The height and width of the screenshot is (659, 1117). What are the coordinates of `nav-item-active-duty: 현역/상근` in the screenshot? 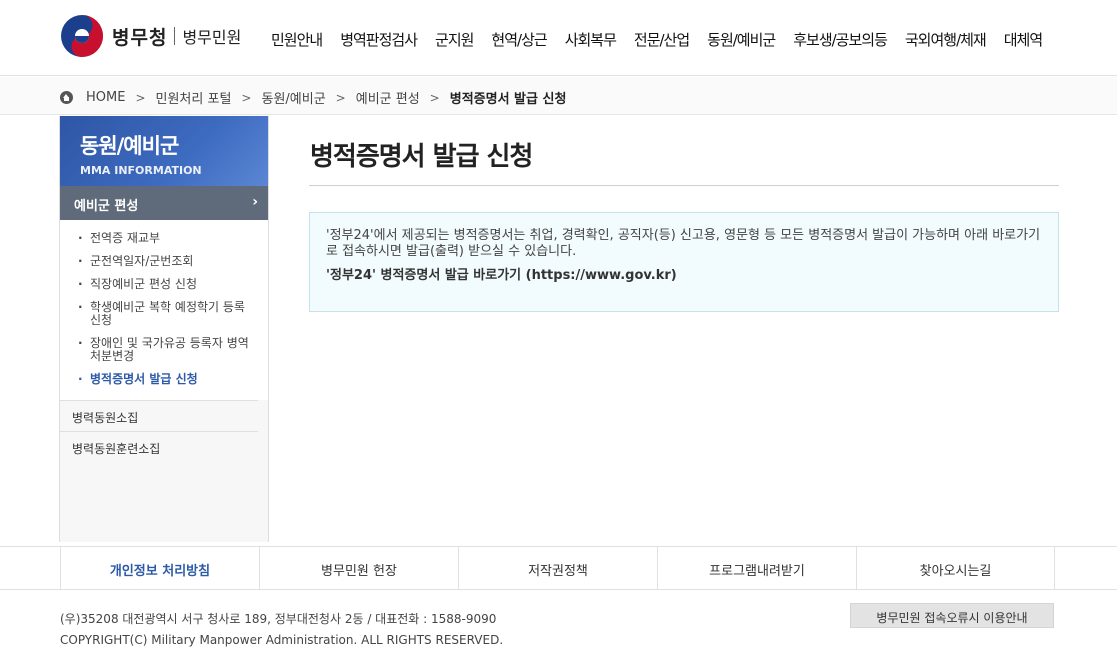 It's located at (519, 39).